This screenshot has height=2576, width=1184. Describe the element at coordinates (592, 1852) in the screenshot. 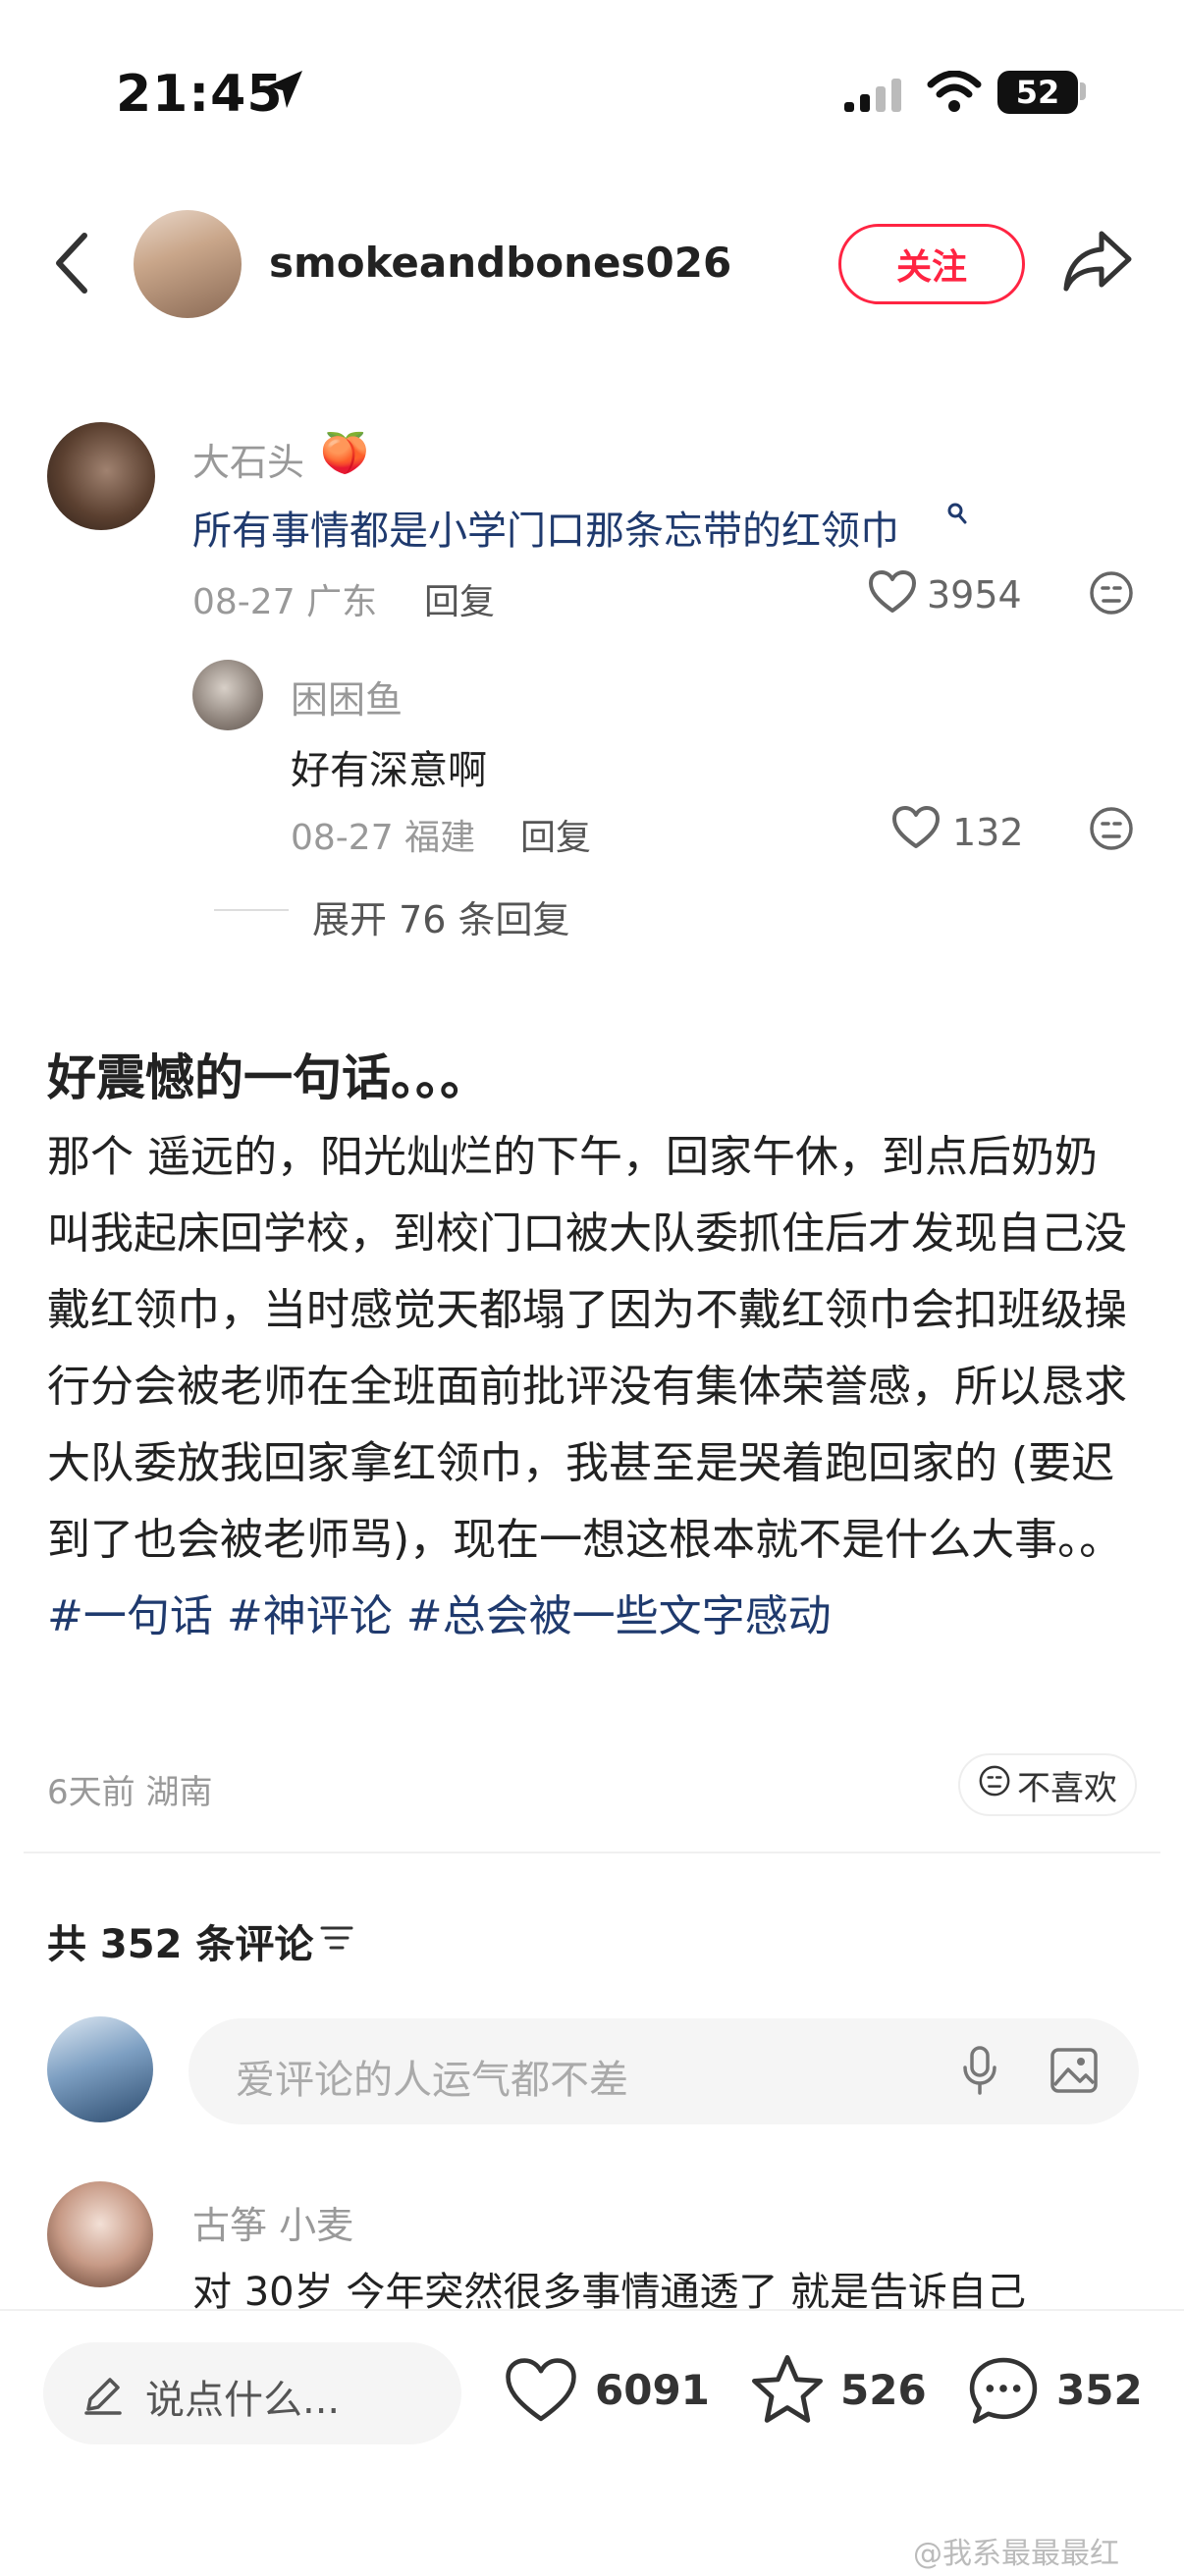

I see `section-divider` at that location.